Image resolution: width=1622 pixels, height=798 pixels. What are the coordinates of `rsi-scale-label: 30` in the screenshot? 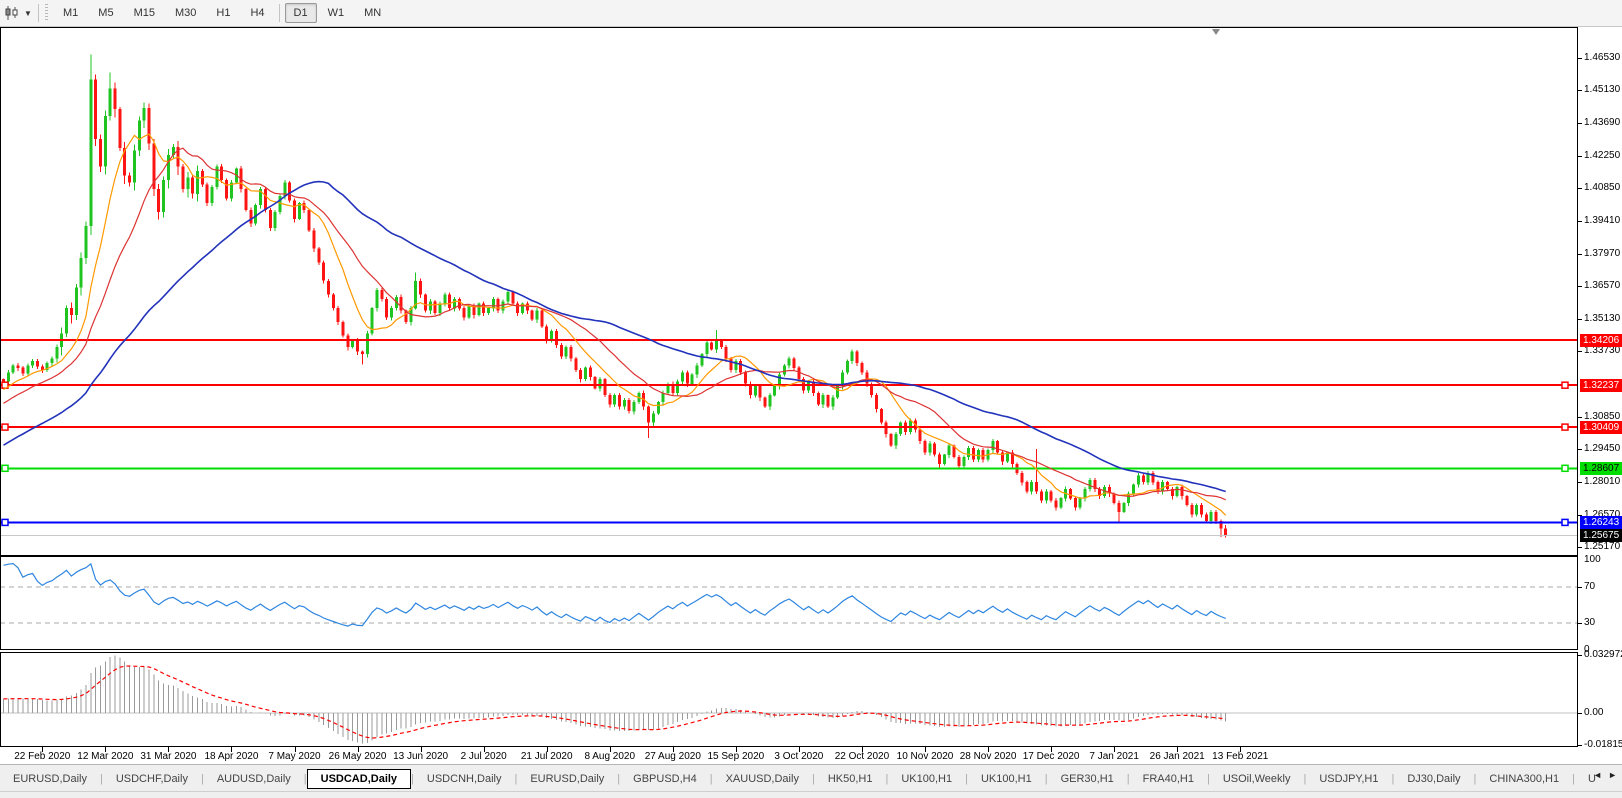 It's located at (1590, 622).